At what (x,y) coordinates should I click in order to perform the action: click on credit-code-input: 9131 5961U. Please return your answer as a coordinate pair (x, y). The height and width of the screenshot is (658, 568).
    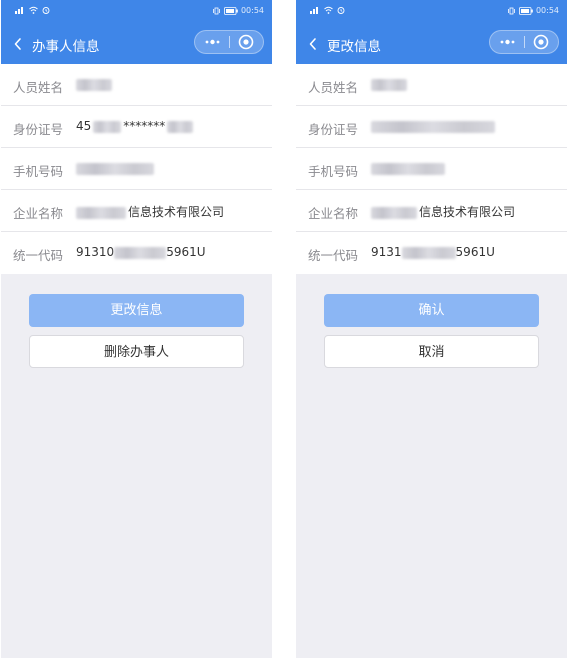
    Looking at the image, I should click on (433, 252).